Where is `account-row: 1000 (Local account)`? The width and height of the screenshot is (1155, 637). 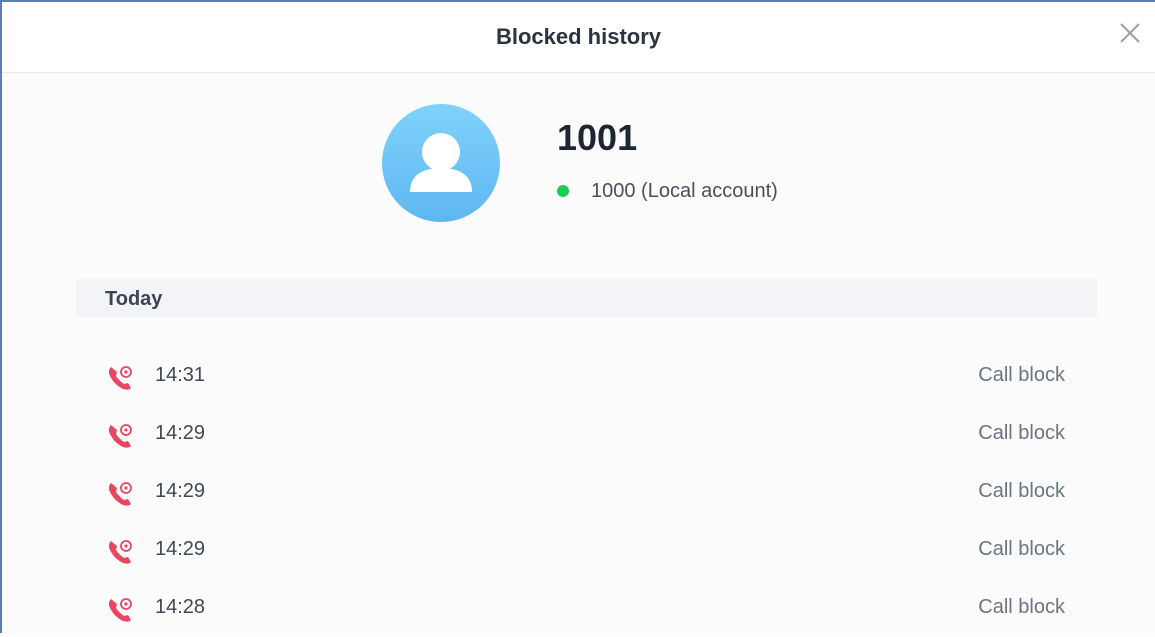 account-row: 1000 (Local account) is located at coordinates (667, 191).